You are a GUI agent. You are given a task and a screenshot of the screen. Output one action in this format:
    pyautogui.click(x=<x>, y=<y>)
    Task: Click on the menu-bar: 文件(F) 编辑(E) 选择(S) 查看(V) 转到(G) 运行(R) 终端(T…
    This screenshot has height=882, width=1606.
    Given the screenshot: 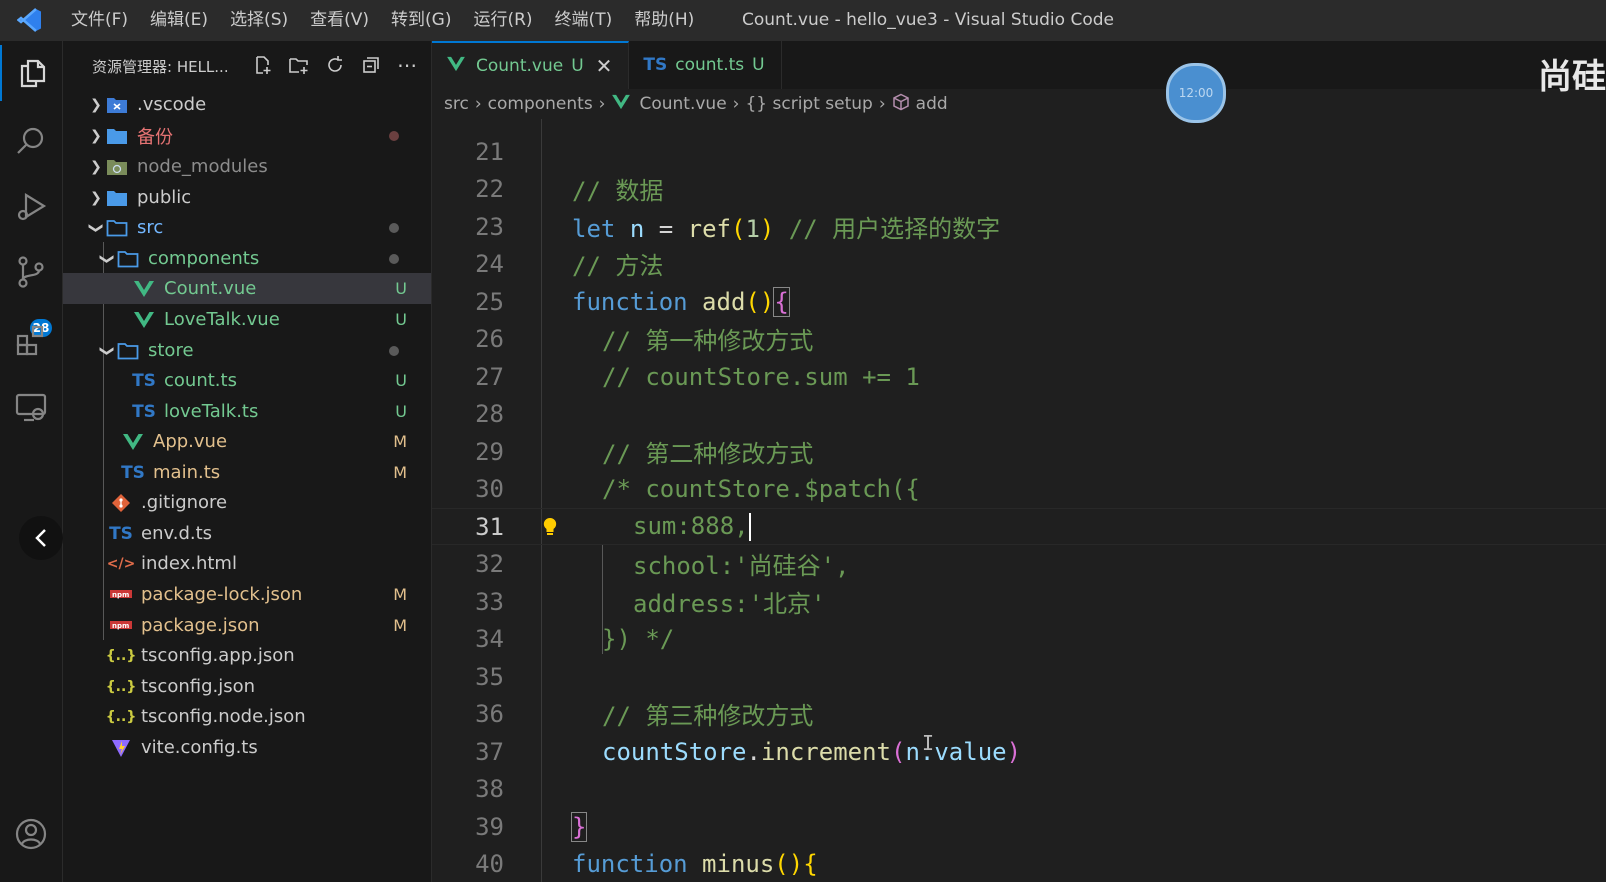 What is the action you would take?
    pyautogui.click(x=382, y=20)
    